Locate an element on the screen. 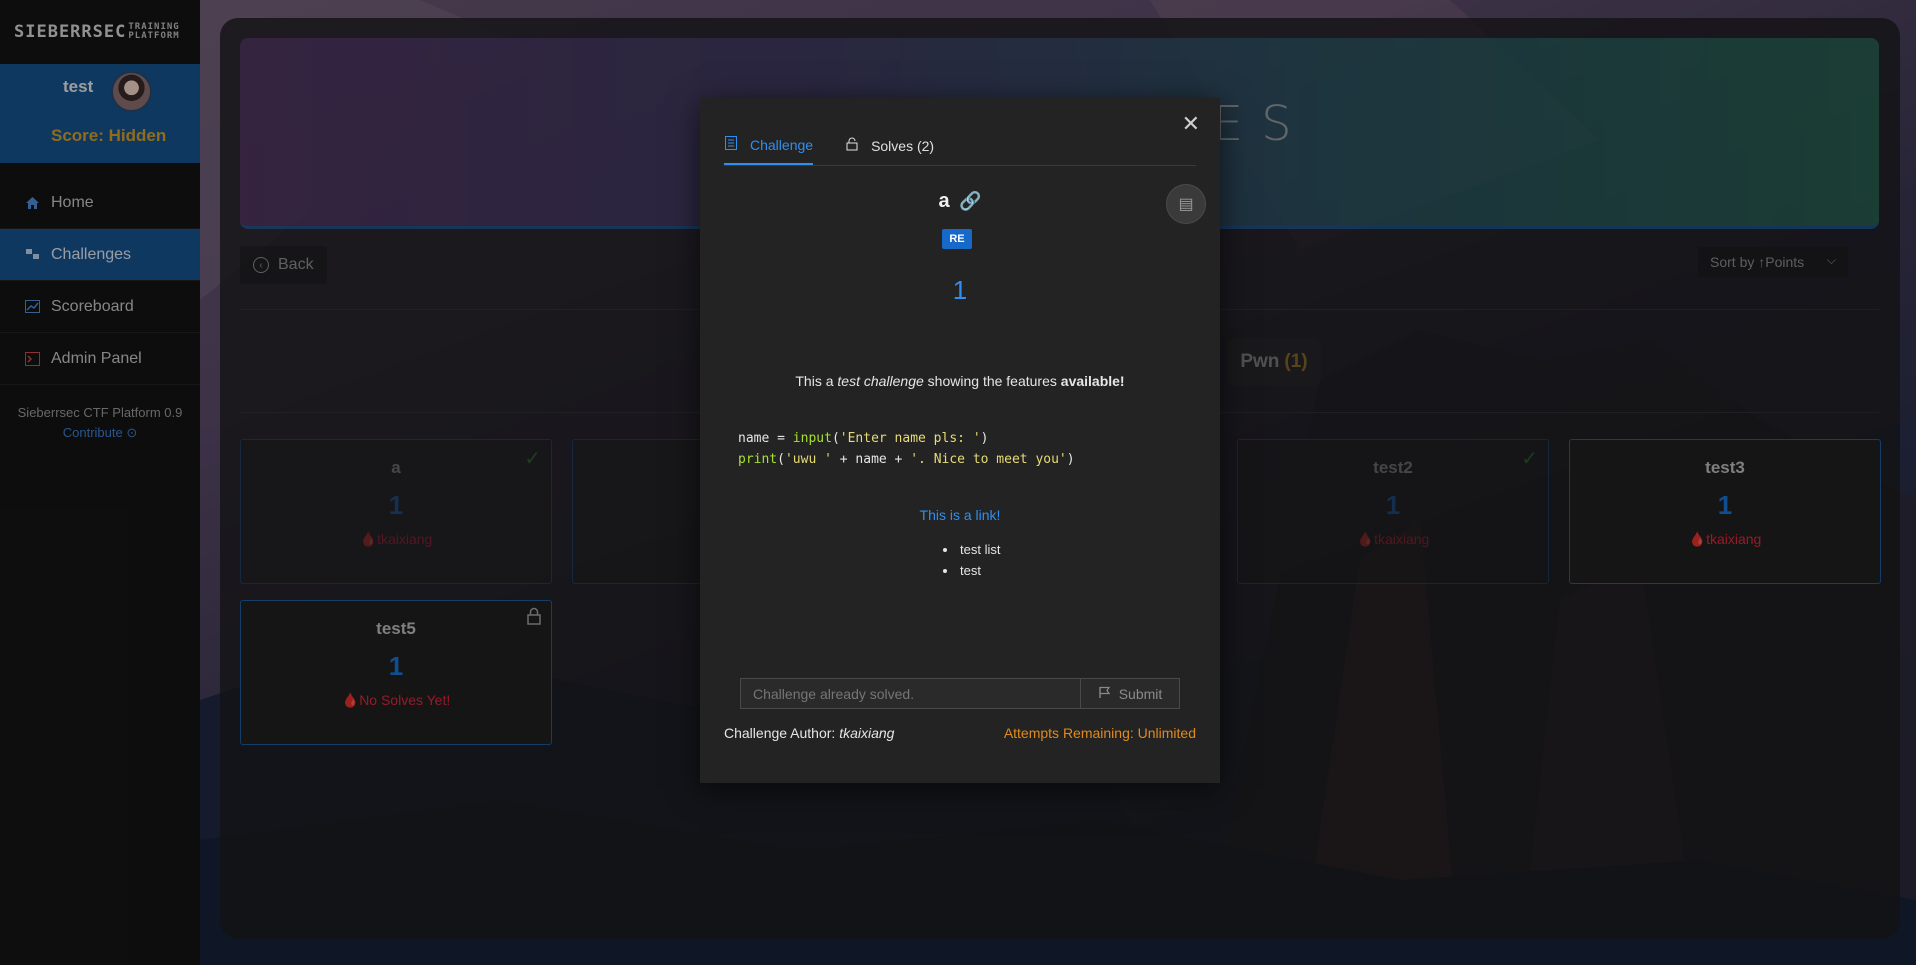 Image resolution: width=1916 pixels, height=965 pixels. code-function: print is located at coordinates (758, 459).